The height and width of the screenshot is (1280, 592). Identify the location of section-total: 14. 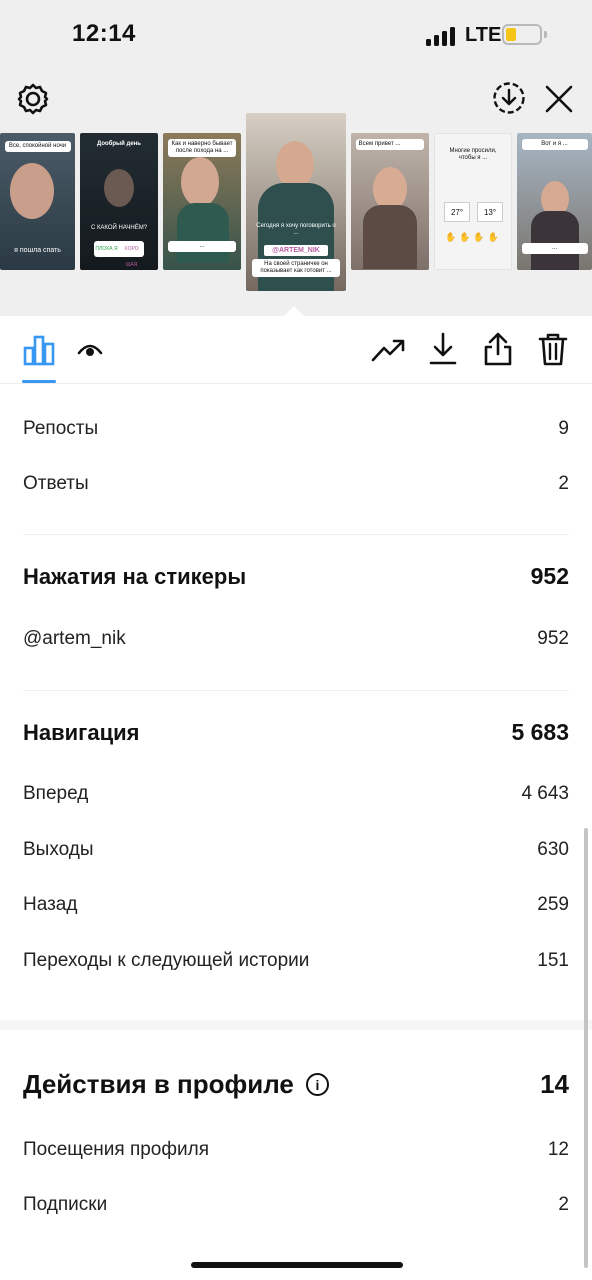
(554, 1084).